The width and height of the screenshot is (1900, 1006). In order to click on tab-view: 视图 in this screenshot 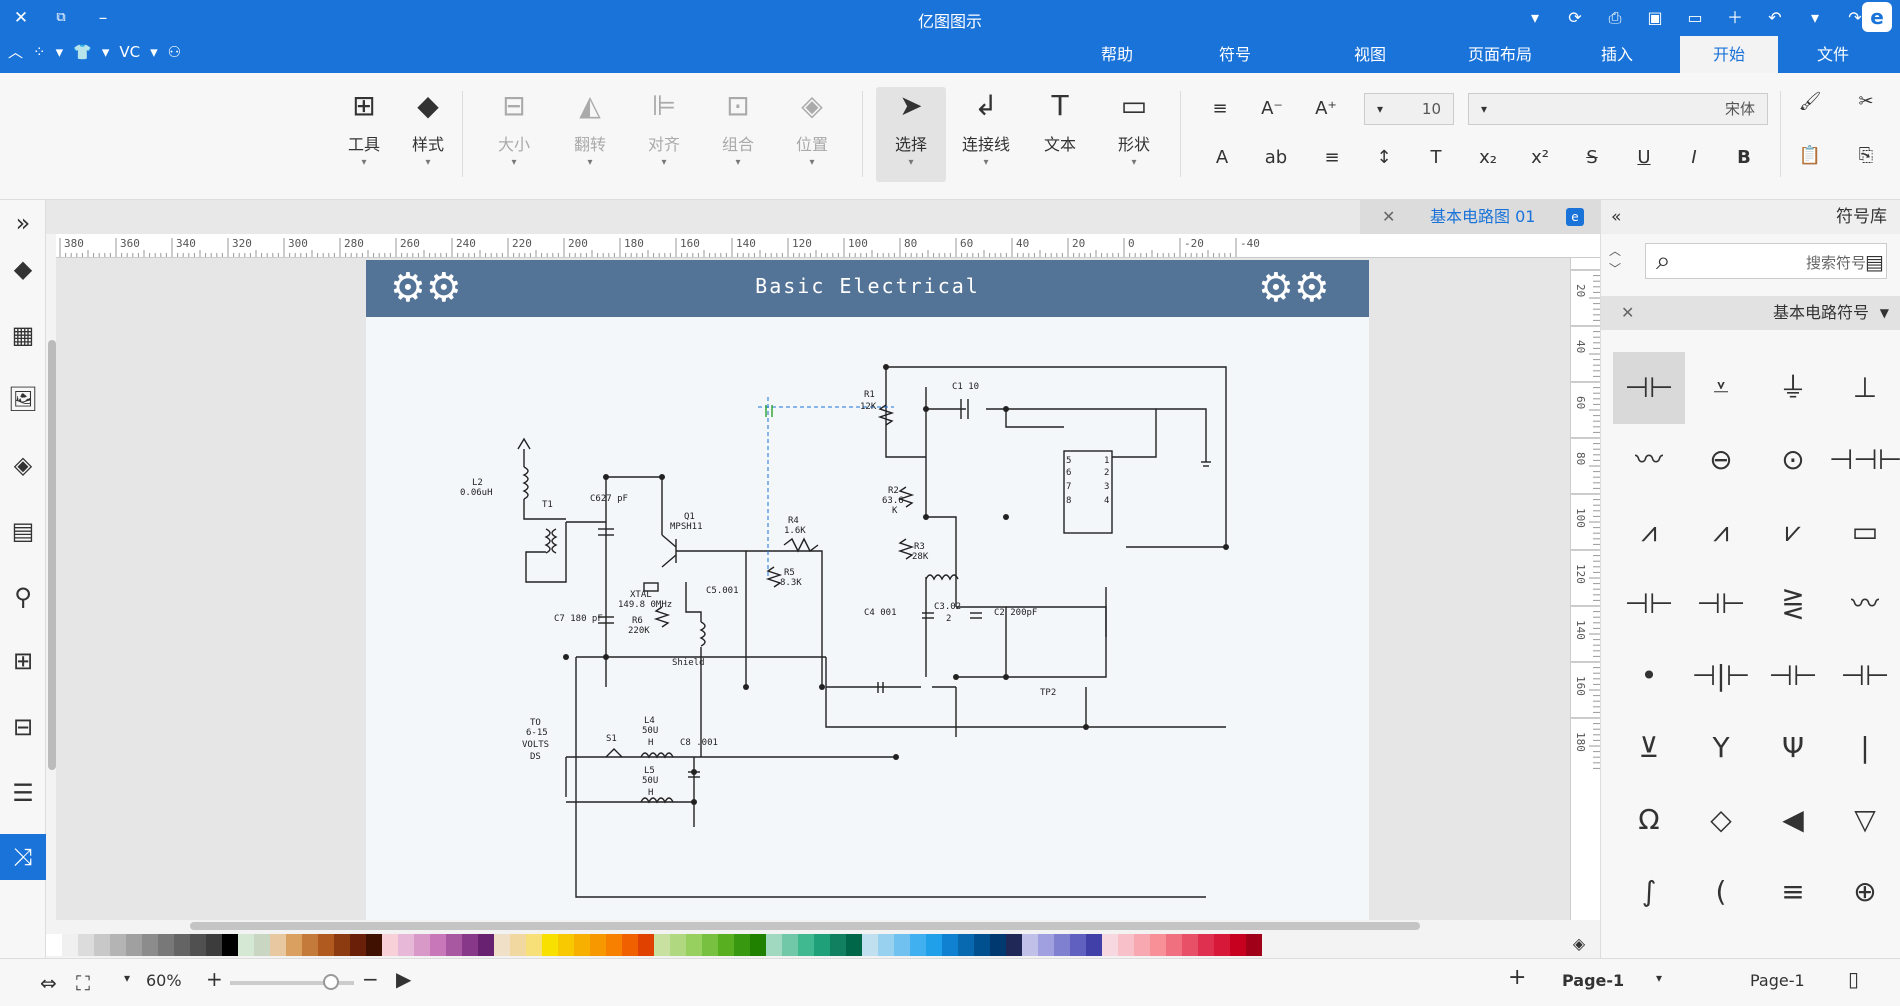, I will do `click(1370, 54)`.